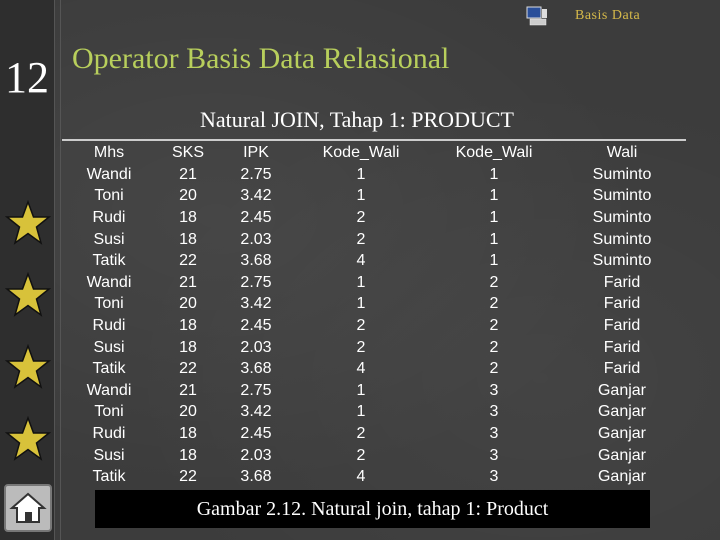  I want to click on table-row: Wandi 21 2.75 1 1 Suminto, so click(374, 175).